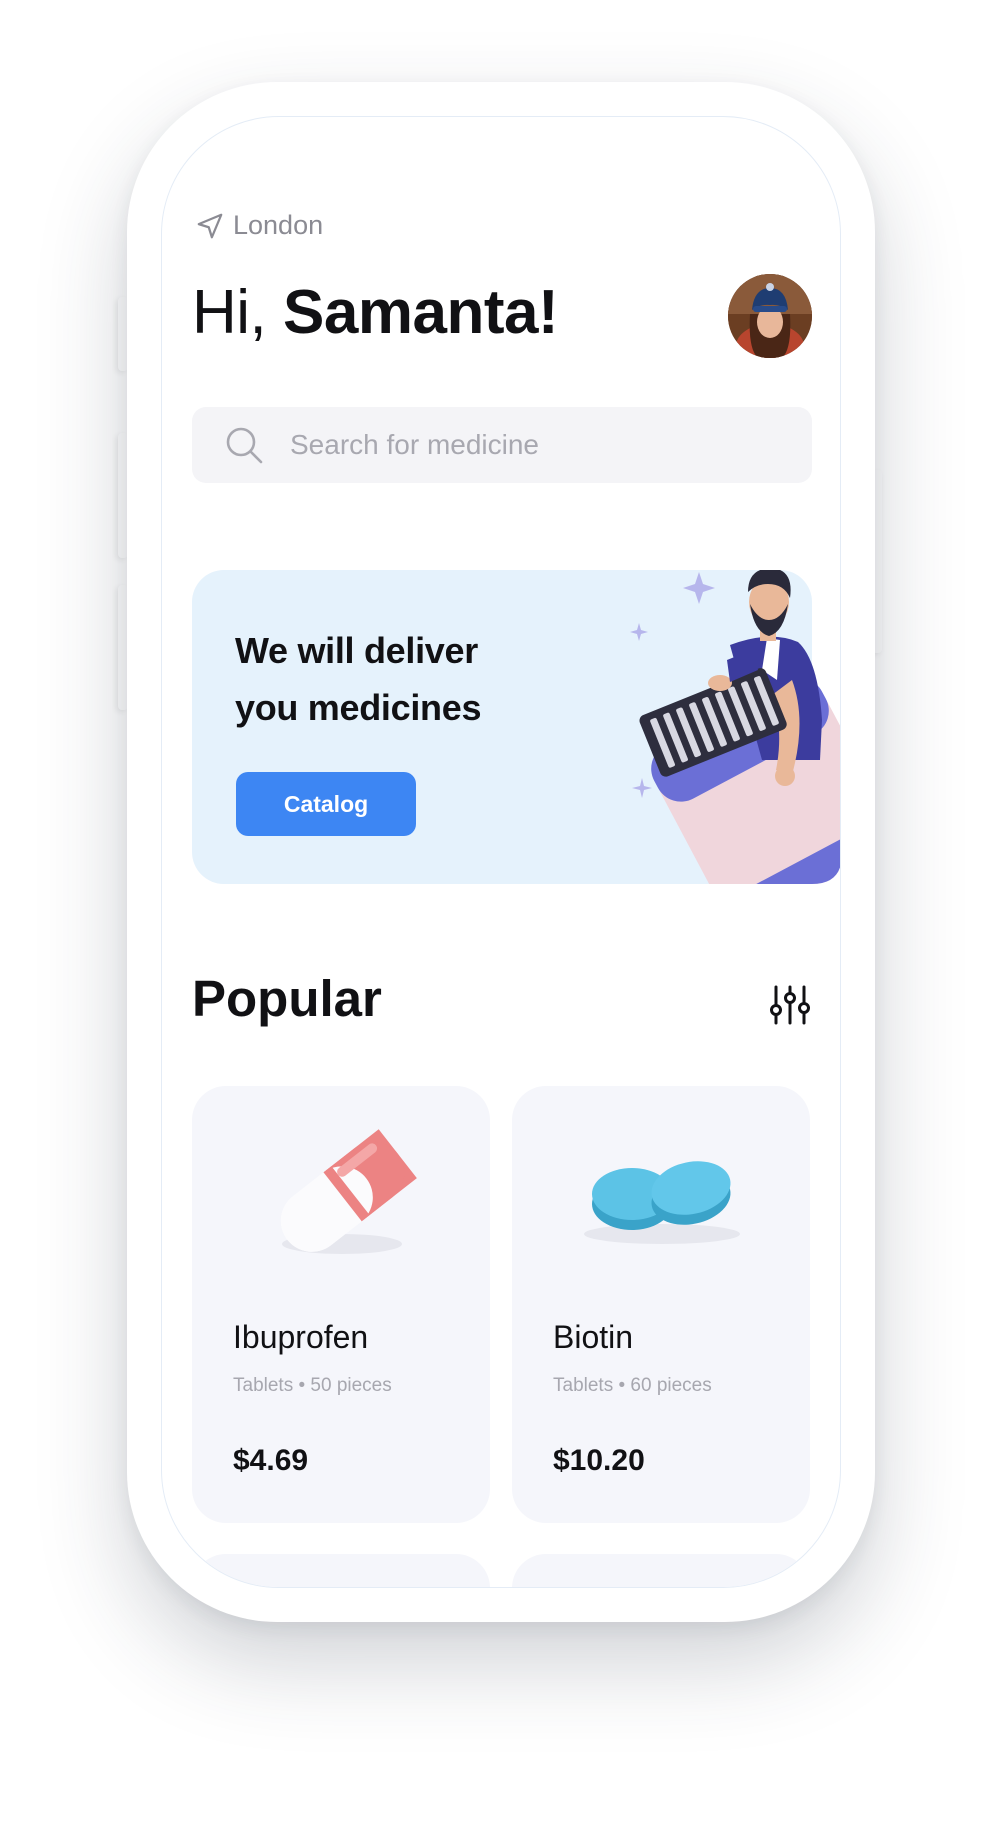 Image resolution: width=1002 pixels, height=1821 pixels. What do you see at coordinates (229, 312) in the screenshot?
I see `greeting-prefix: Hi,` at bounding box center [229, 312].